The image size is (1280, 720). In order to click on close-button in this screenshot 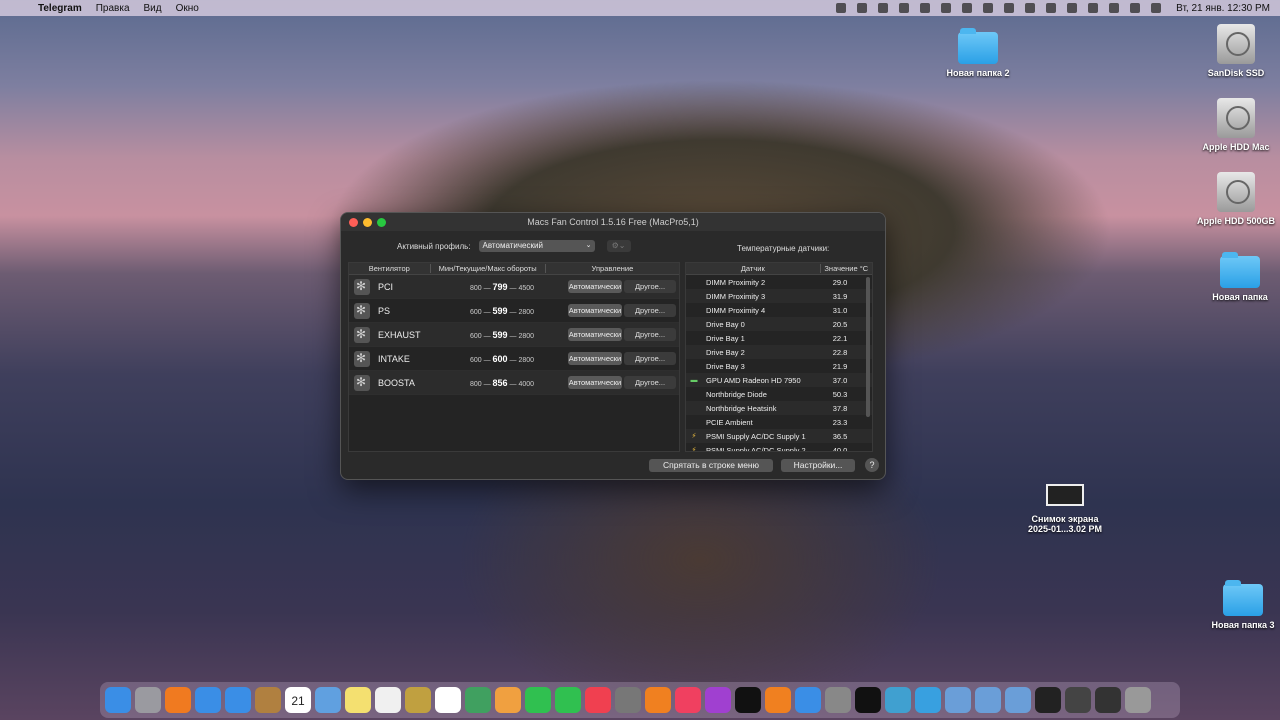, I will do `click(353, 222)`.